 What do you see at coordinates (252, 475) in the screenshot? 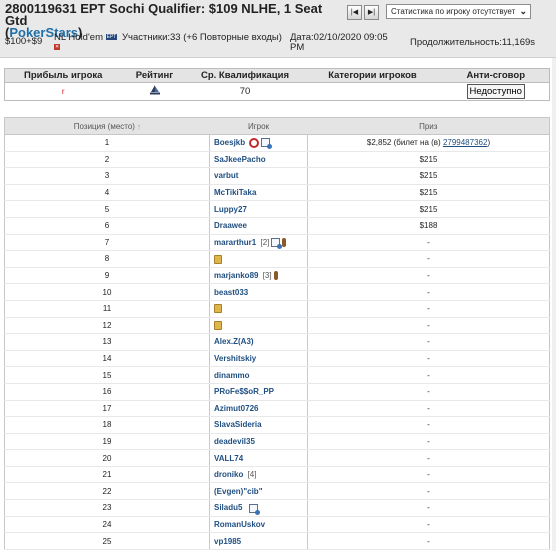
I see `entry-count: [4]` at bounding box center [252, 475].